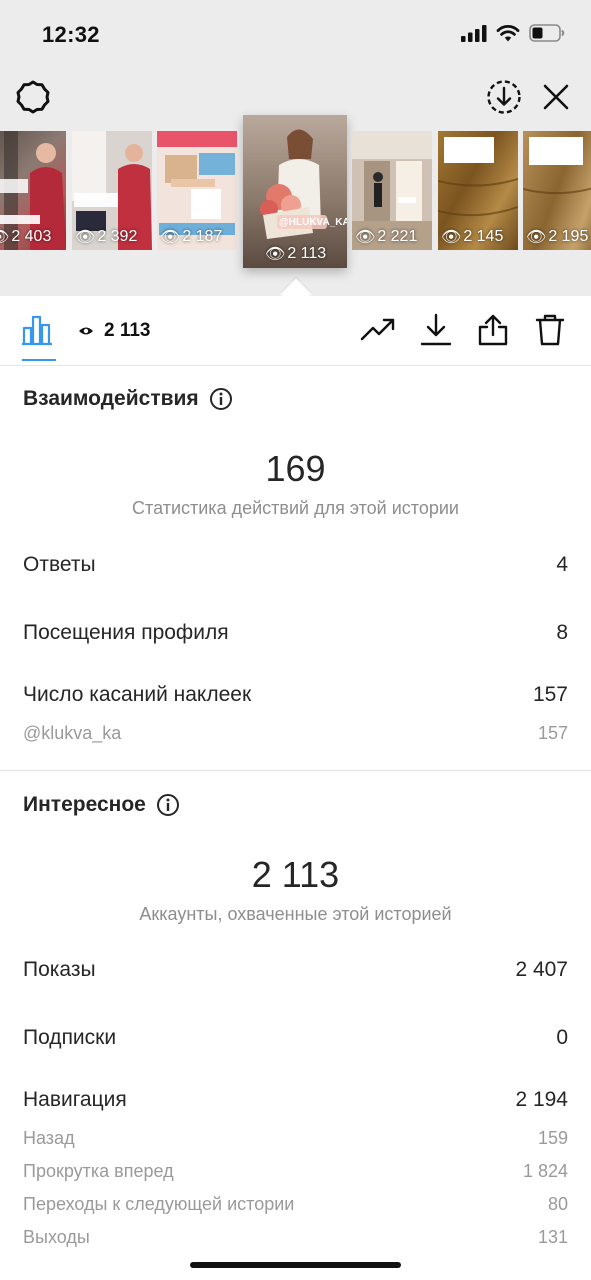  I want to click on stat-label: Выходы, so click(56, 1237).